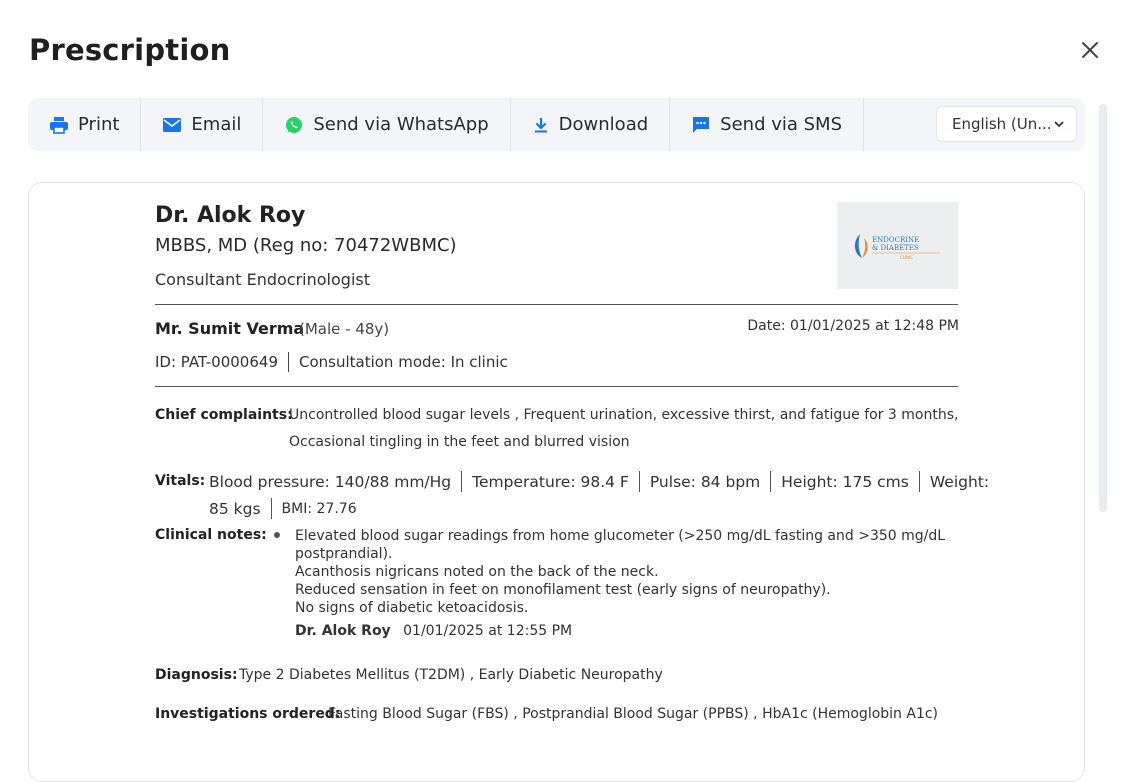  Describe the element at coordinates (845, 481) in the screenshot. I see `vital-height: Height: 175 cms` at that location.